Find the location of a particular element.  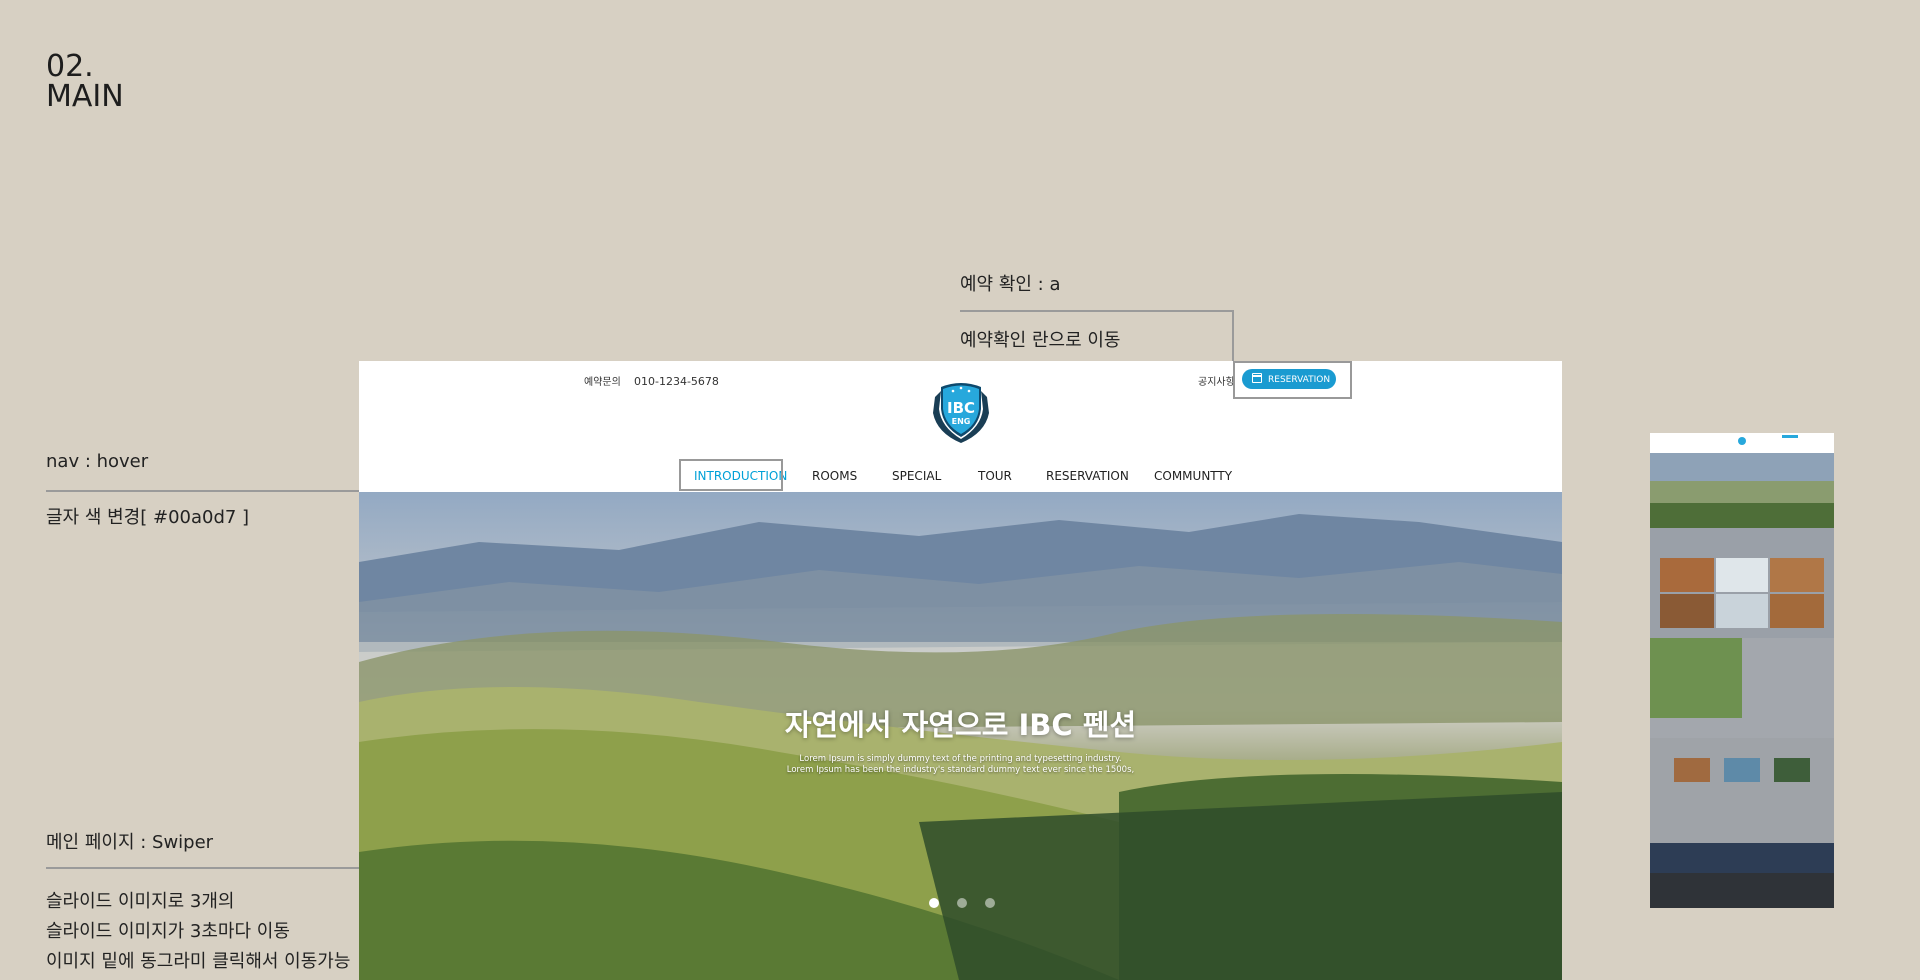

swiper-note-line-2: 슬라이드 이미지가 3초마다 이동 is located at coordinates (168, 931).